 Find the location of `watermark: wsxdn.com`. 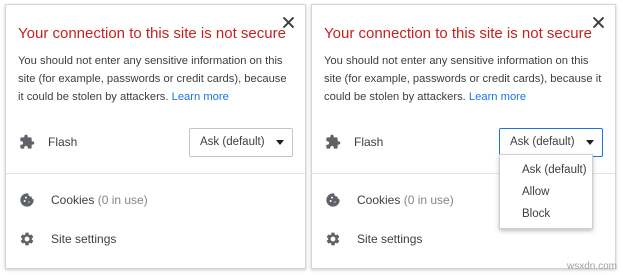

watermark: wsxdn.com is located at coordinates (591, 266).